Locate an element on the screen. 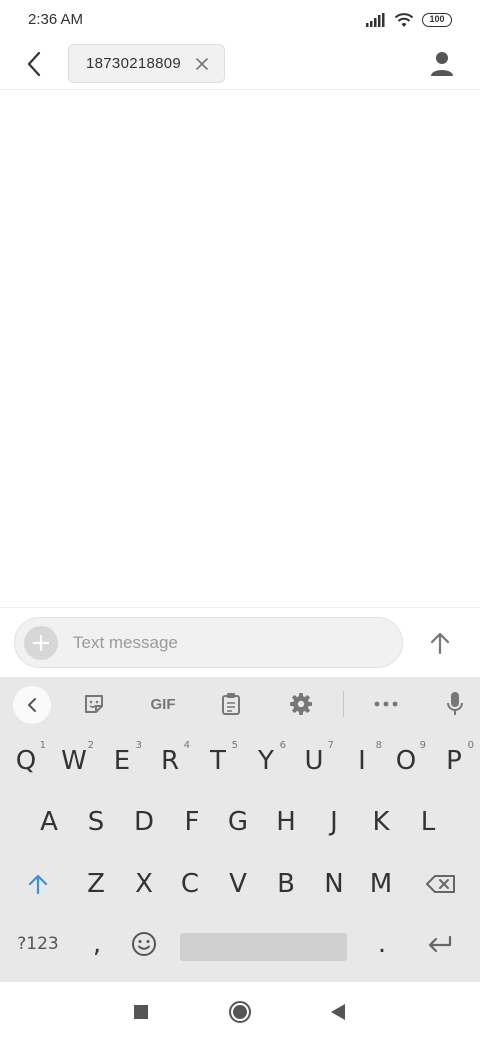 The image size is (480, 1040). key-r: R4 is located at coordinates (170, 761).